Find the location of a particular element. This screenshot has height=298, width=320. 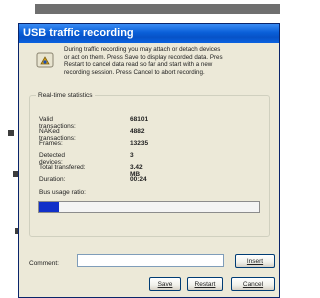

stat-value: 3 is located at coordinates (132, 155).